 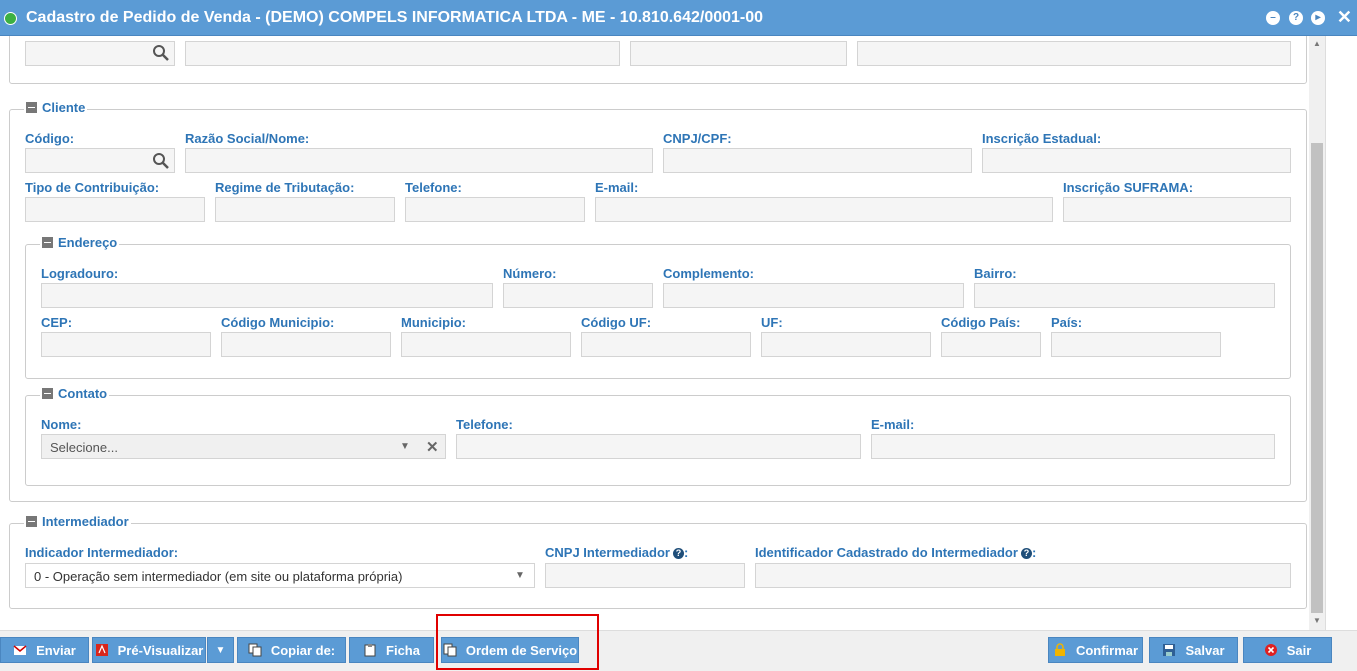 I want to click on ficha-label: Ficha, so click(x=403, y=650).